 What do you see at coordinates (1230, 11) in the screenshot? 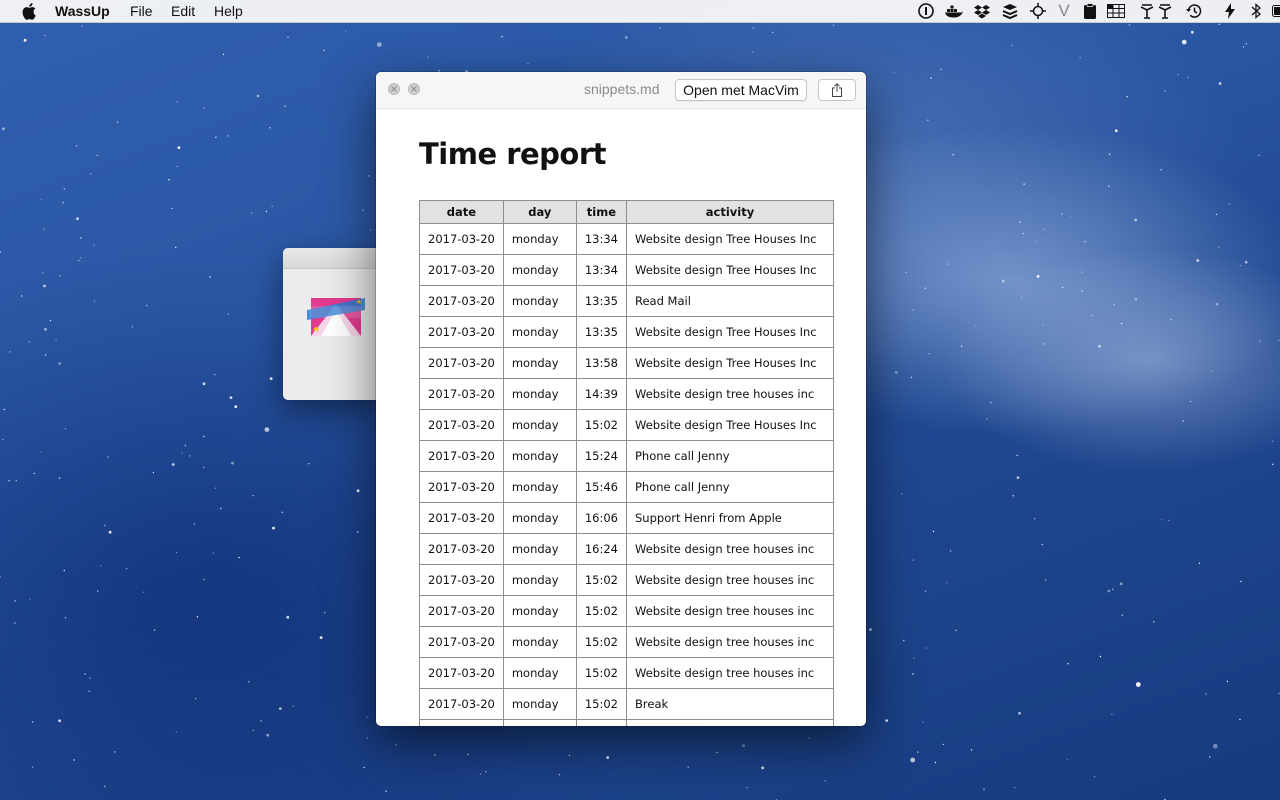
I see `lightning-icon` at bounding box center [1230, 11].